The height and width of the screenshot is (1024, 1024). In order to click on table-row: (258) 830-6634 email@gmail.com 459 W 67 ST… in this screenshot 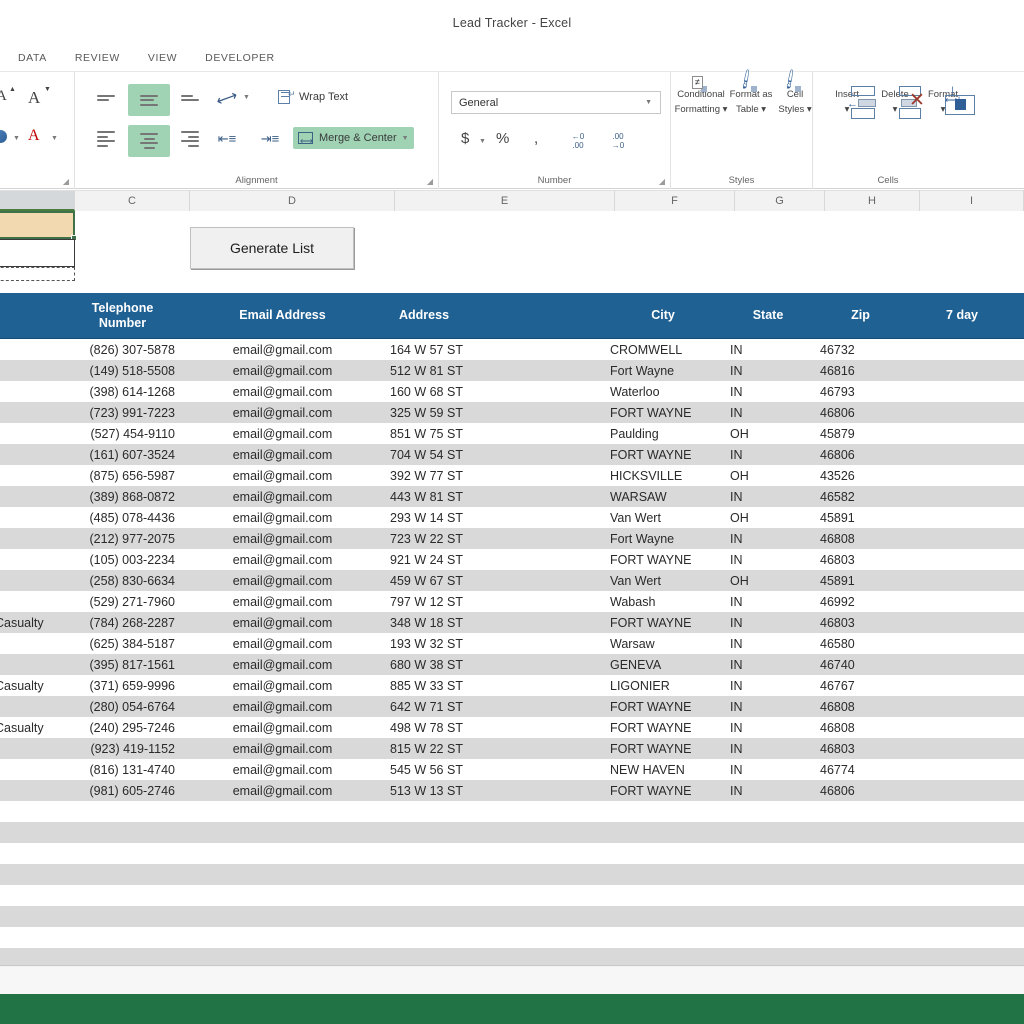, I will do `click(512, 580)`.